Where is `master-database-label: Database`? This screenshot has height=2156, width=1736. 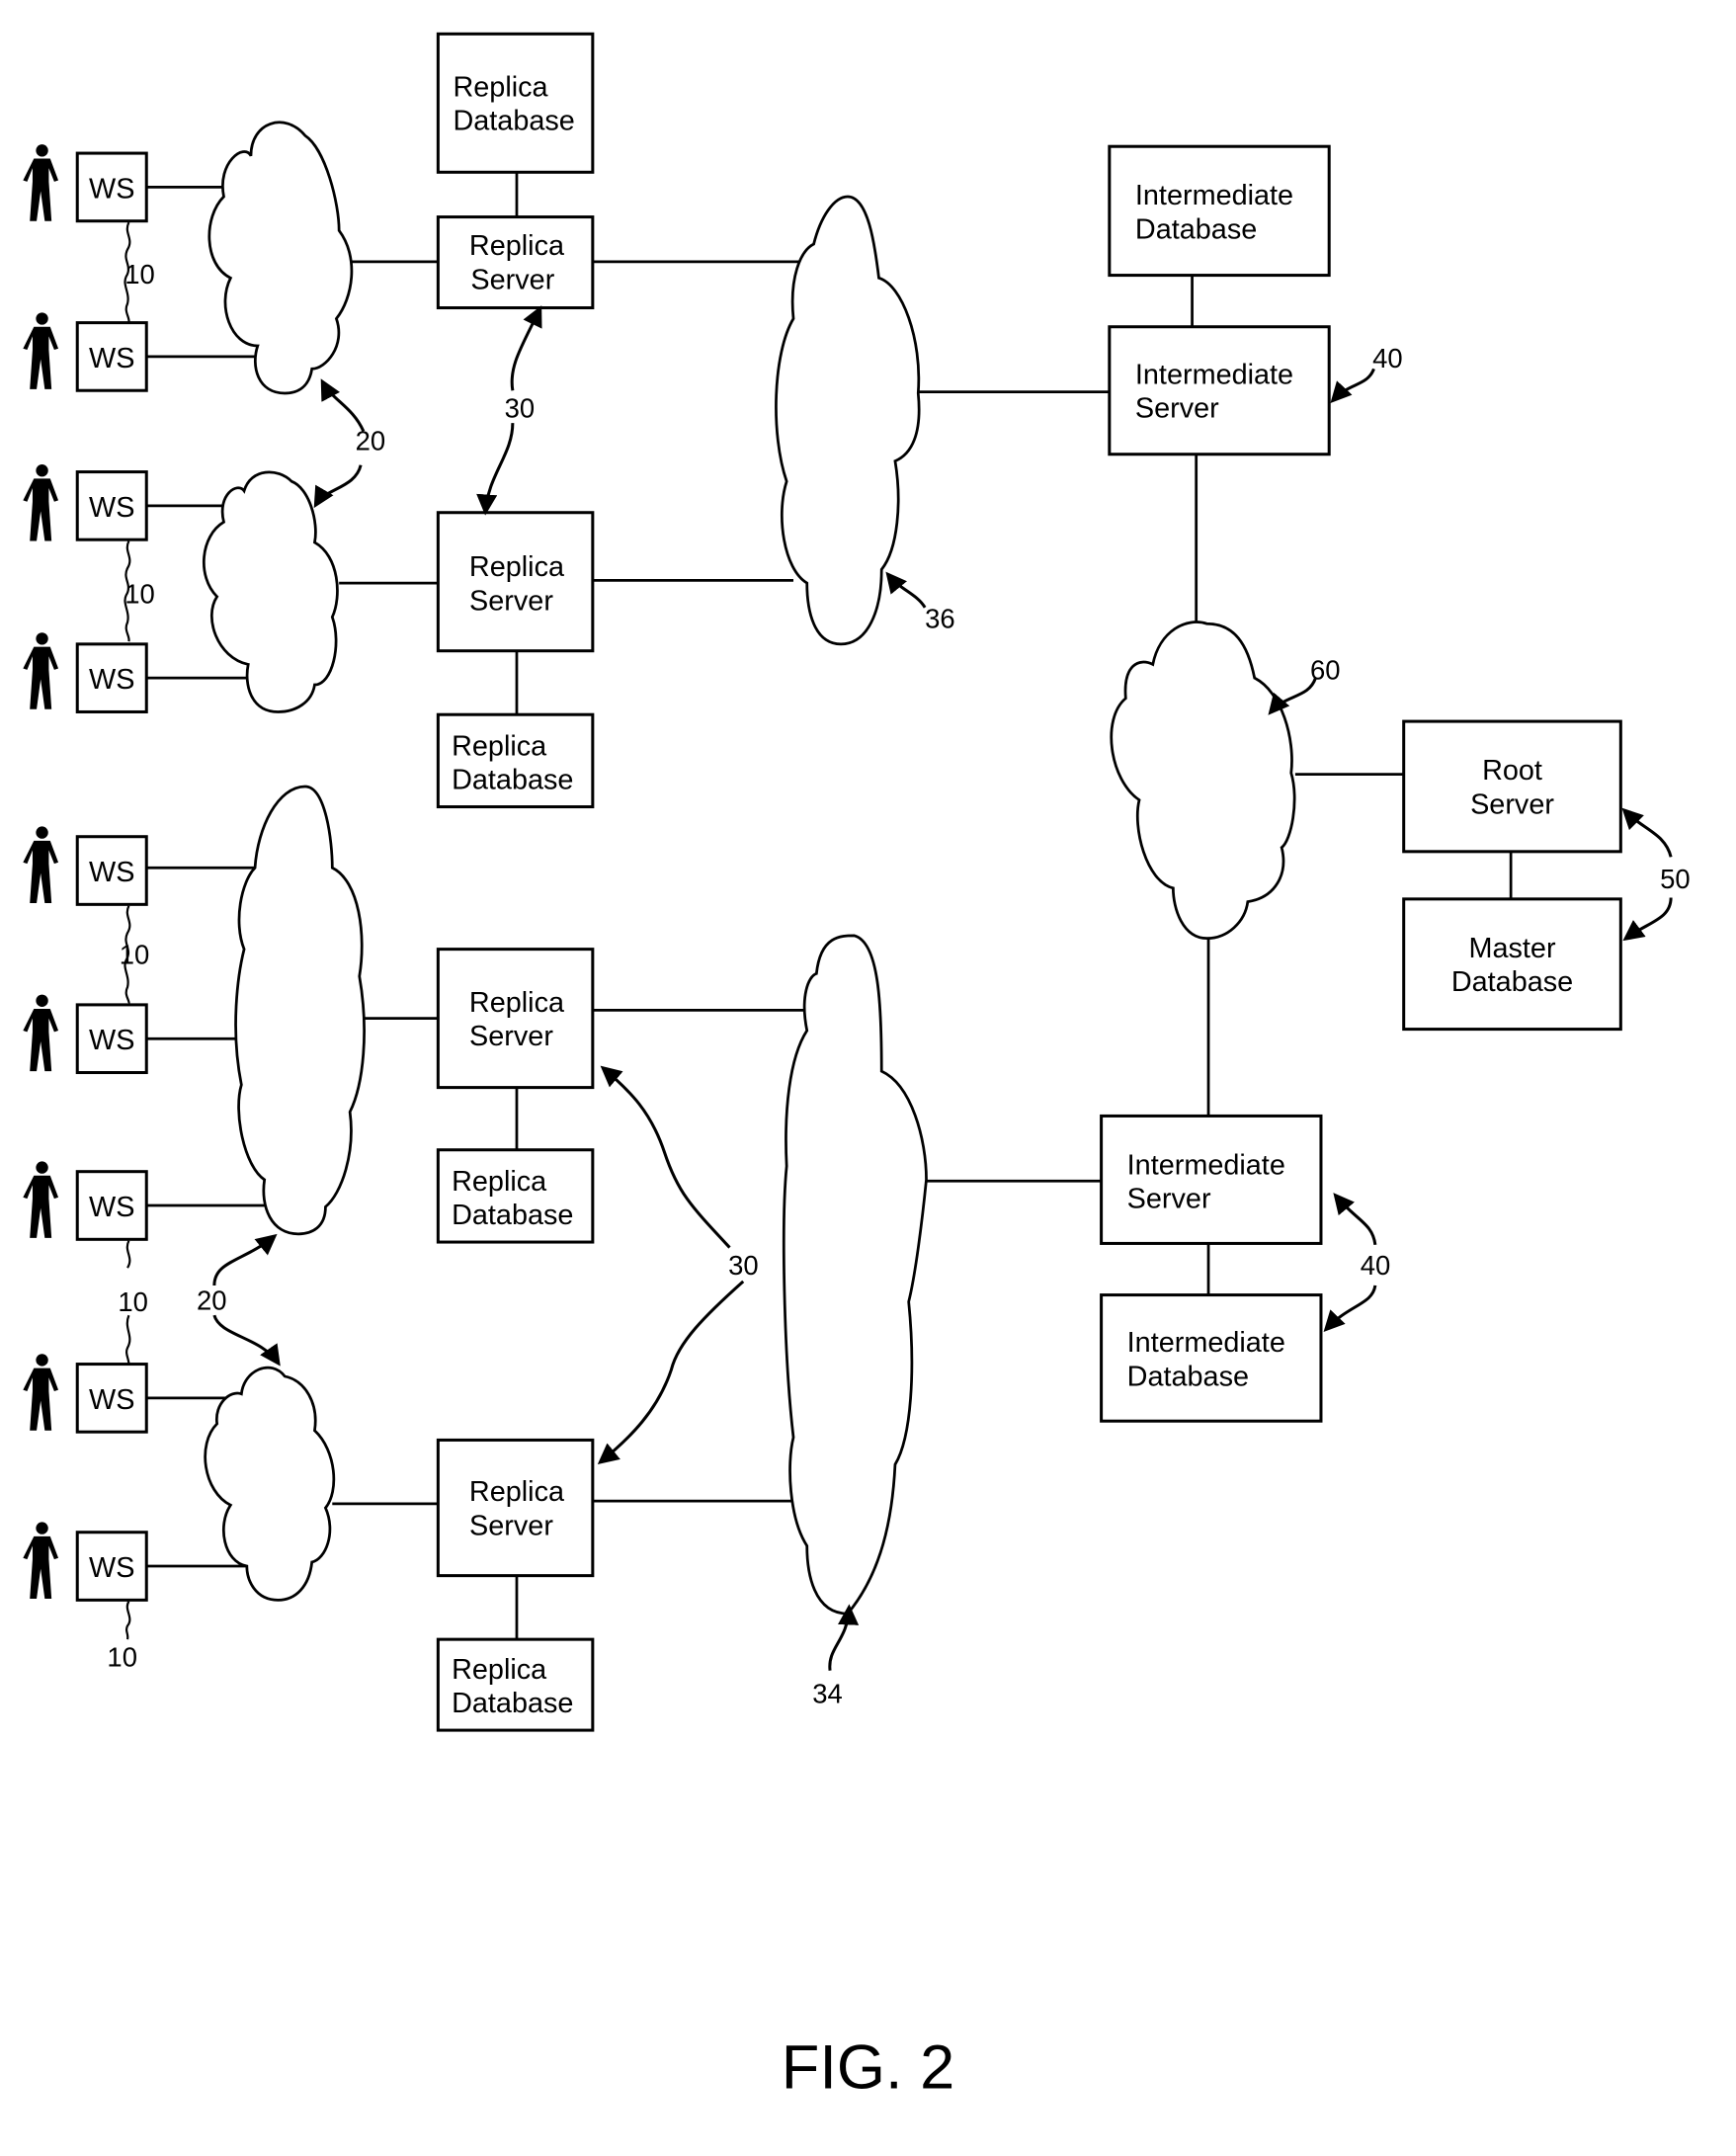
master-database-label: Database is located at coordinates (1512, 982).